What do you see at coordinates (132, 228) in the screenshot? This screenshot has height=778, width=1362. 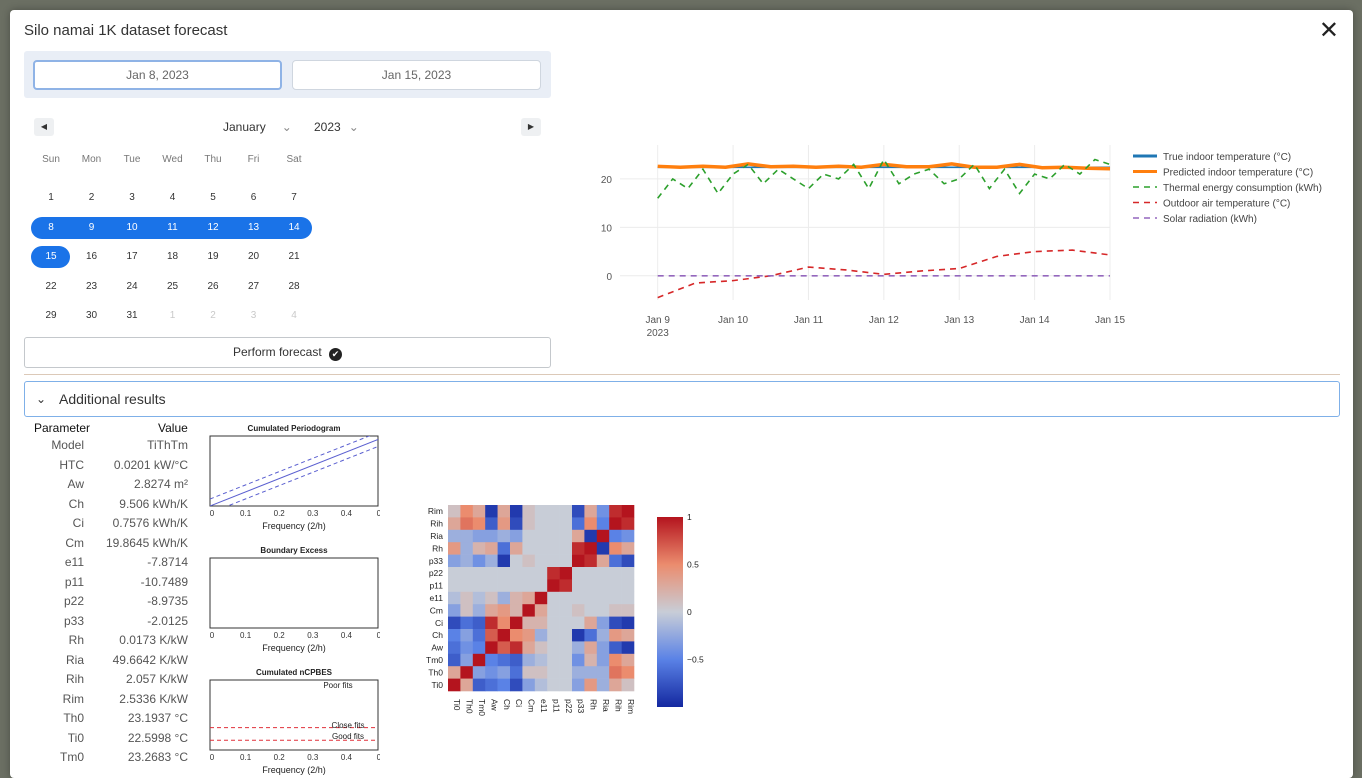 I see `calendar-day: 10` at bounding box center [132, 228].